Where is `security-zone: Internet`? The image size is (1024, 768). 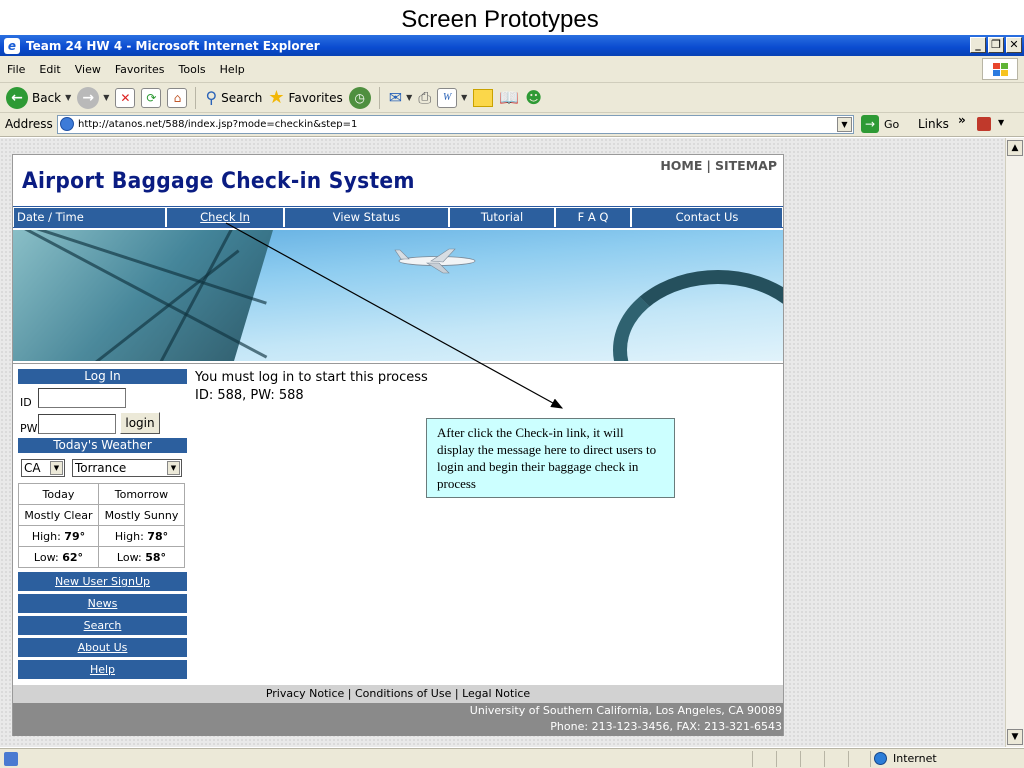 security-zone: Internet is located at coordinates (905, 758).